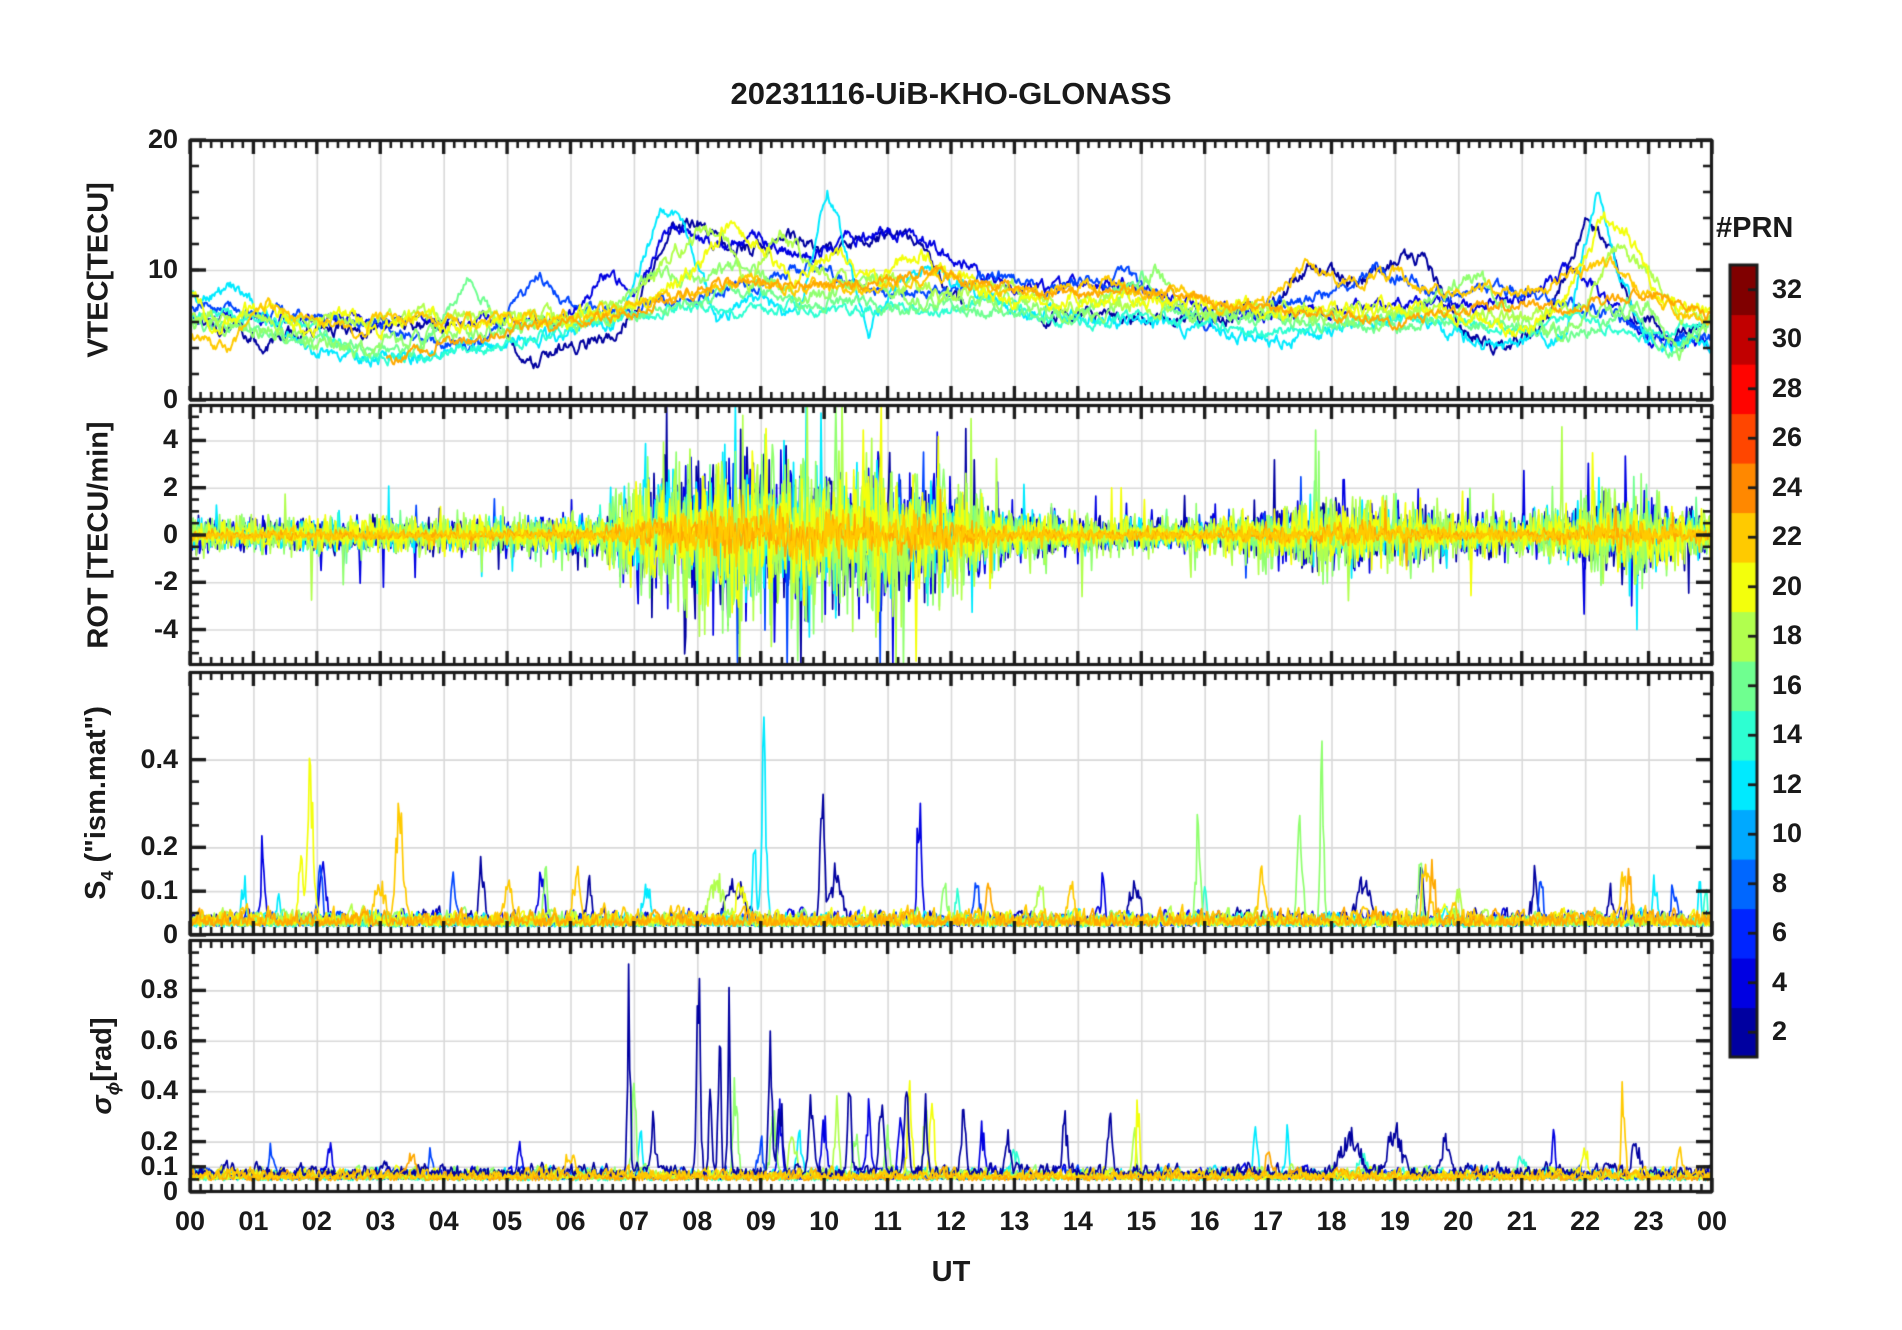 The width and height of the screenshot is (1902, 1330). I want to click on x-tick-label: 16, so click(1204, 1221).